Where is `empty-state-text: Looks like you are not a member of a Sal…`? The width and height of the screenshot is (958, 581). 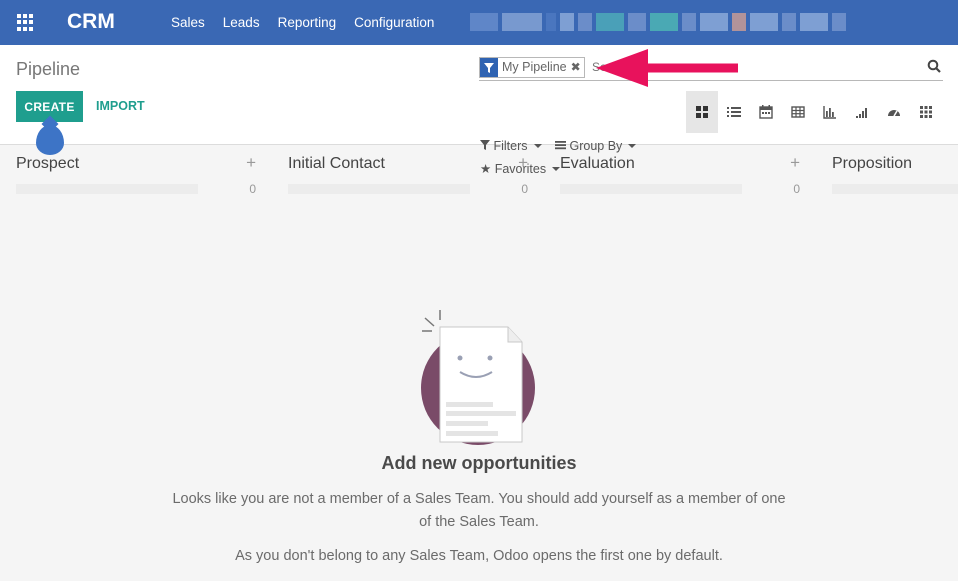
empty-state-text: Looks like you are not a member of a Sal… is located at coordinates (479, 510).